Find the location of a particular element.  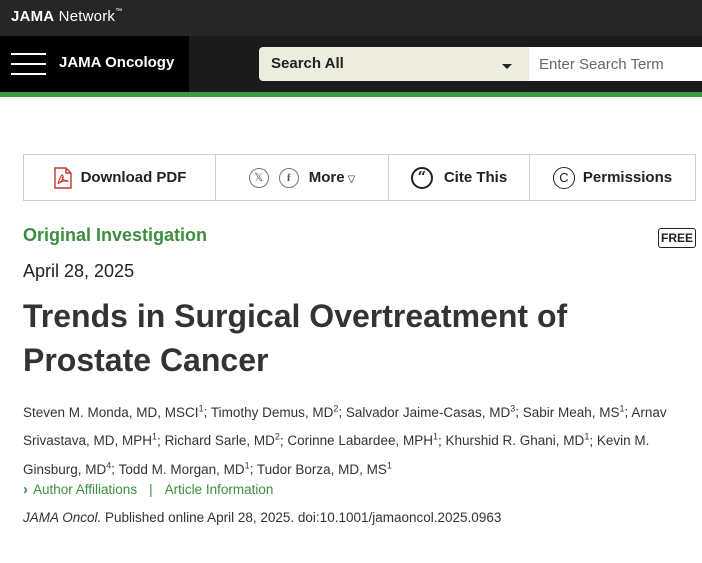

author-entry: Todd M. Morgan, MD1 is located at coordinates (184, 468).